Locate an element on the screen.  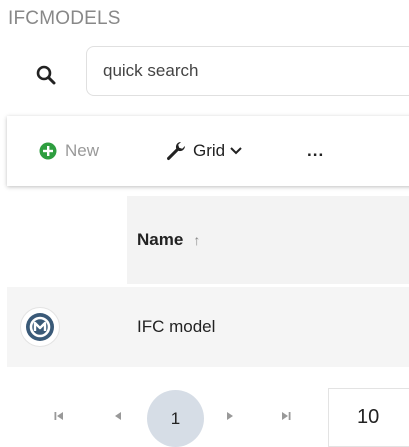
grid-header-icon-column is located at coordinates (63, 240).